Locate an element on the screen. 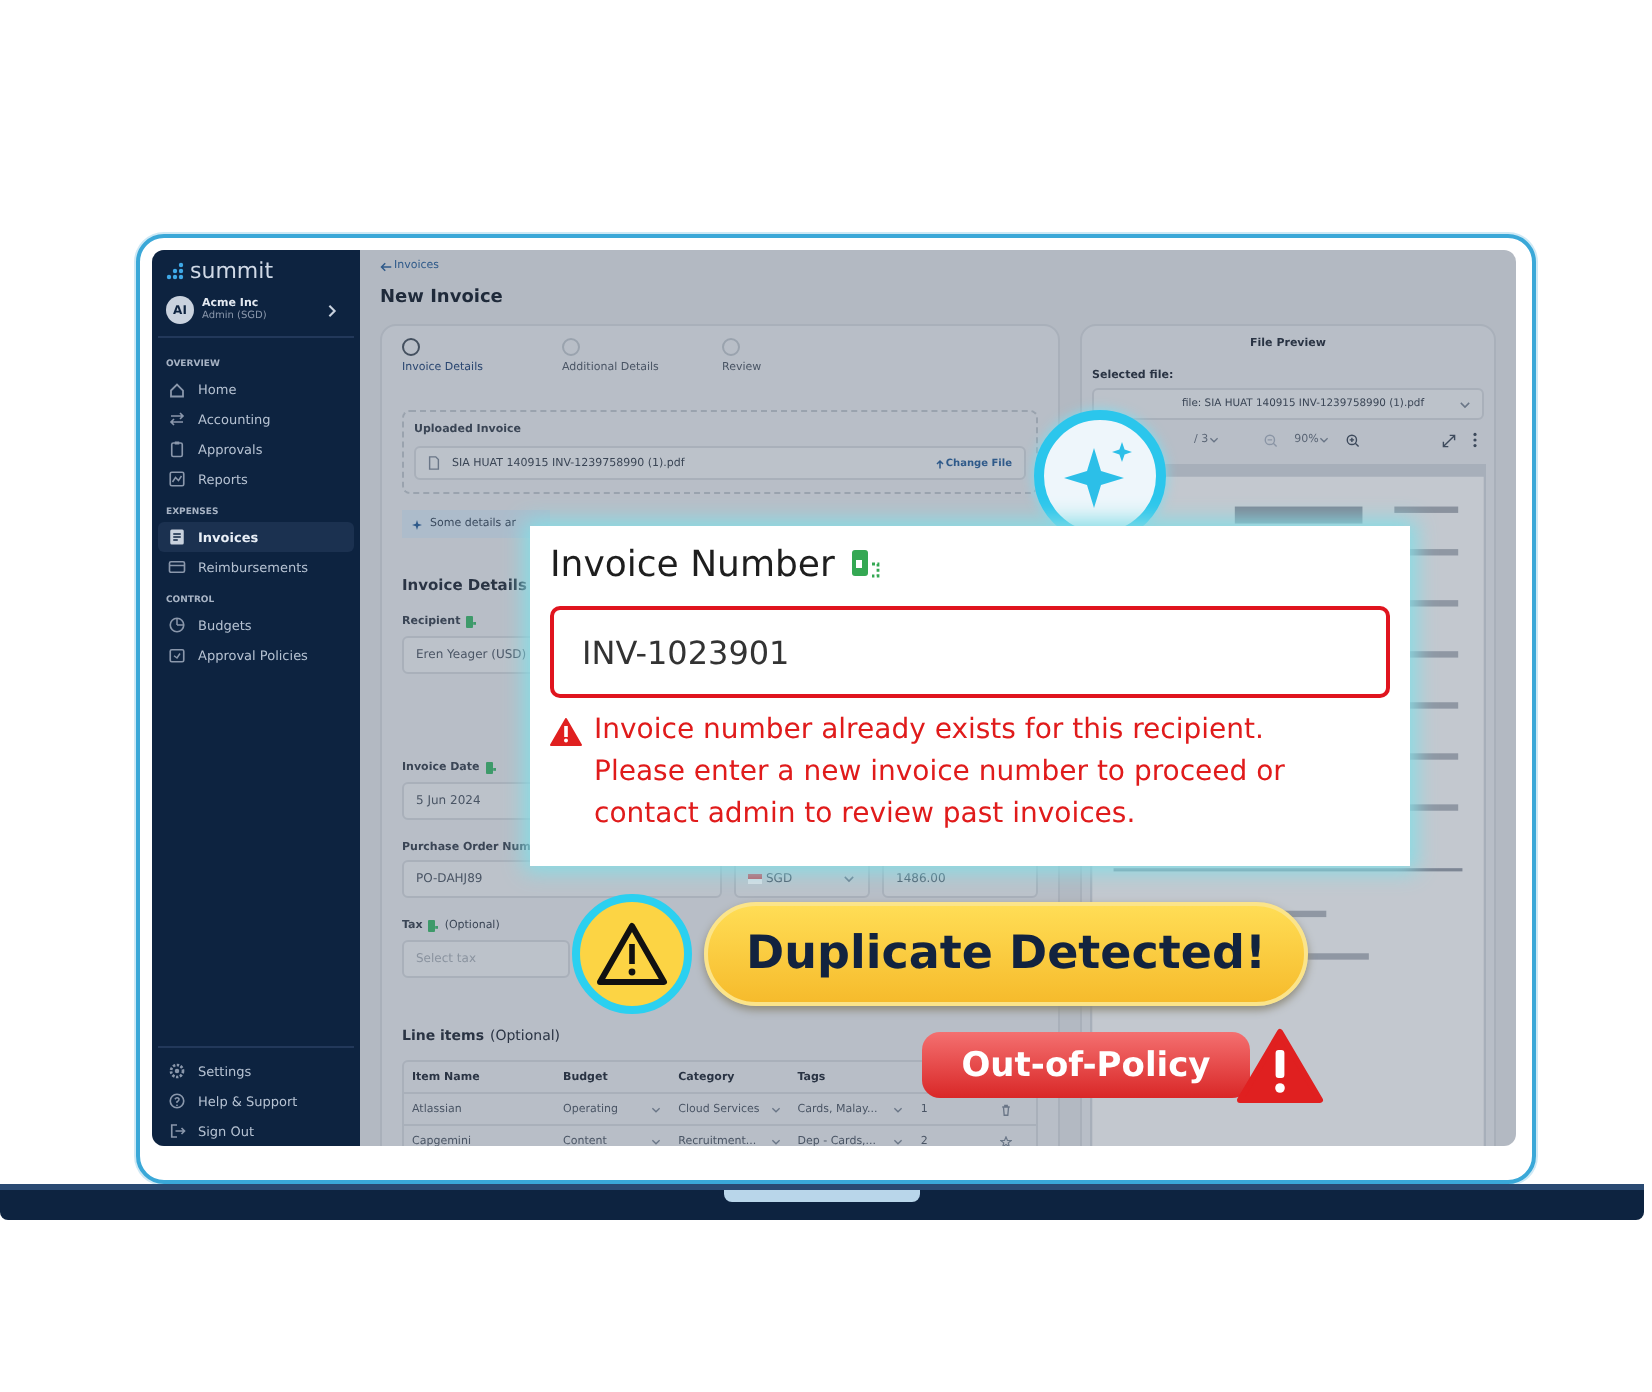  flag-icon is located at coordinates (755, 879).